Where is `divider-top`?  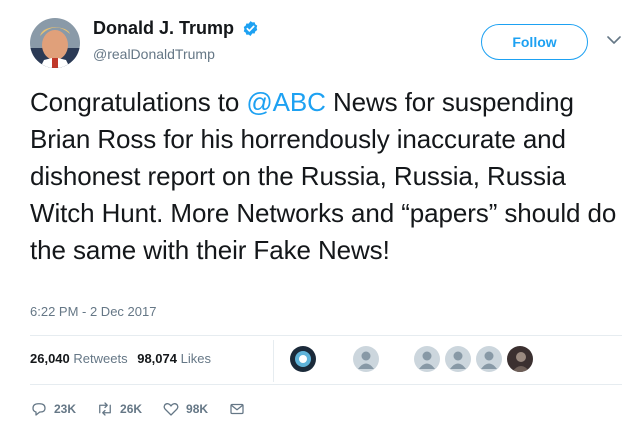 divider-top is located at coordinates (326, 335).